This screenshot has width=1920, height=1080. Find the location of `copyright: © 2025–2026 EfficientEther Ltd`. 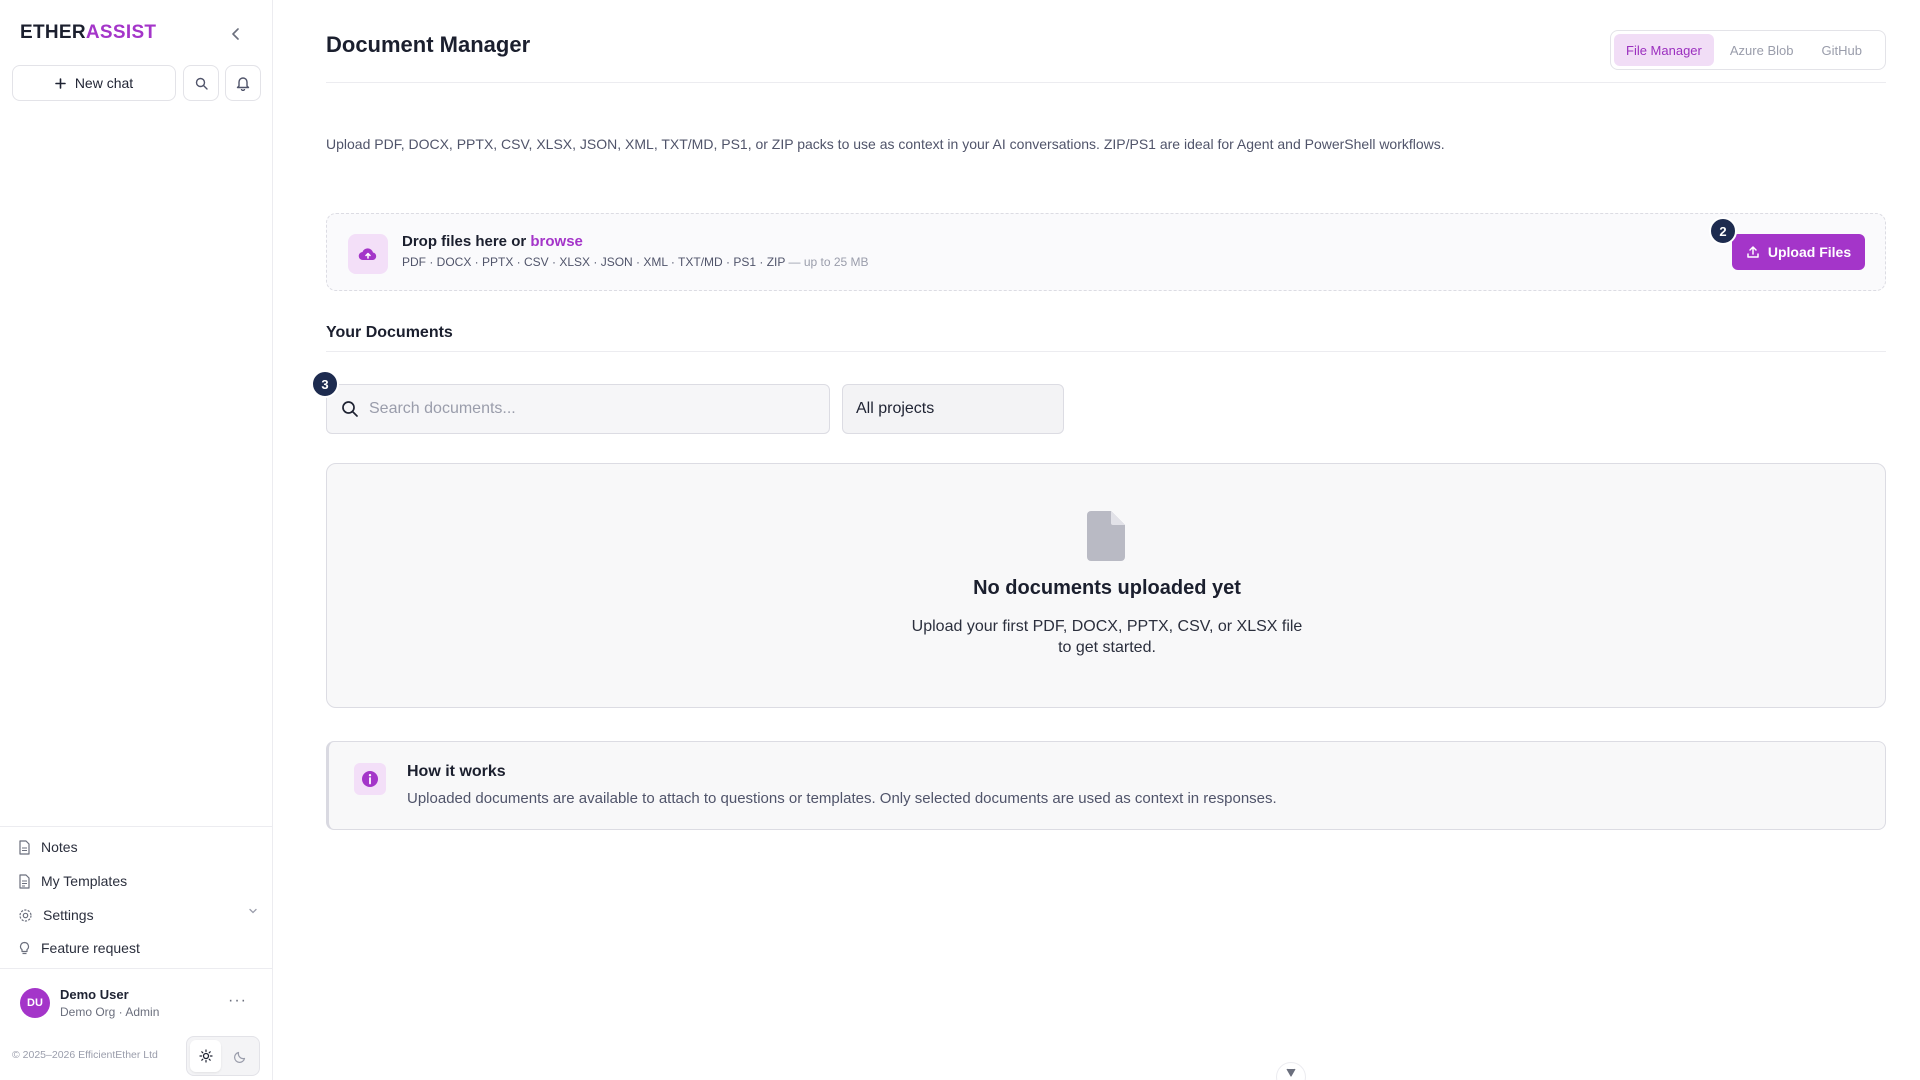

copyright: © 2025–2026 EfficientEther Ltd is located at coordinates (85, 1055).